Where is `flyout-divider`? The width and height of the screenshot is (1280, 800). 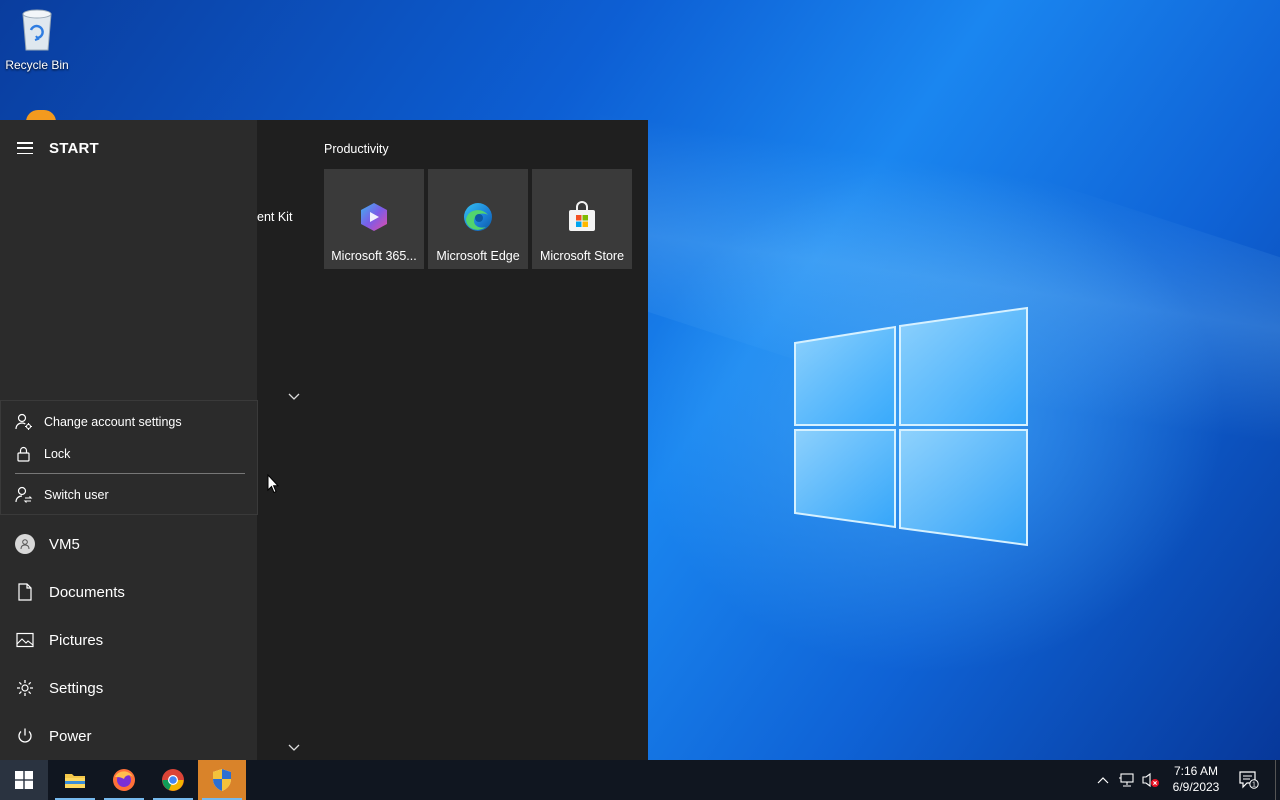
flyout-divider is located at coordinates (130, 473).